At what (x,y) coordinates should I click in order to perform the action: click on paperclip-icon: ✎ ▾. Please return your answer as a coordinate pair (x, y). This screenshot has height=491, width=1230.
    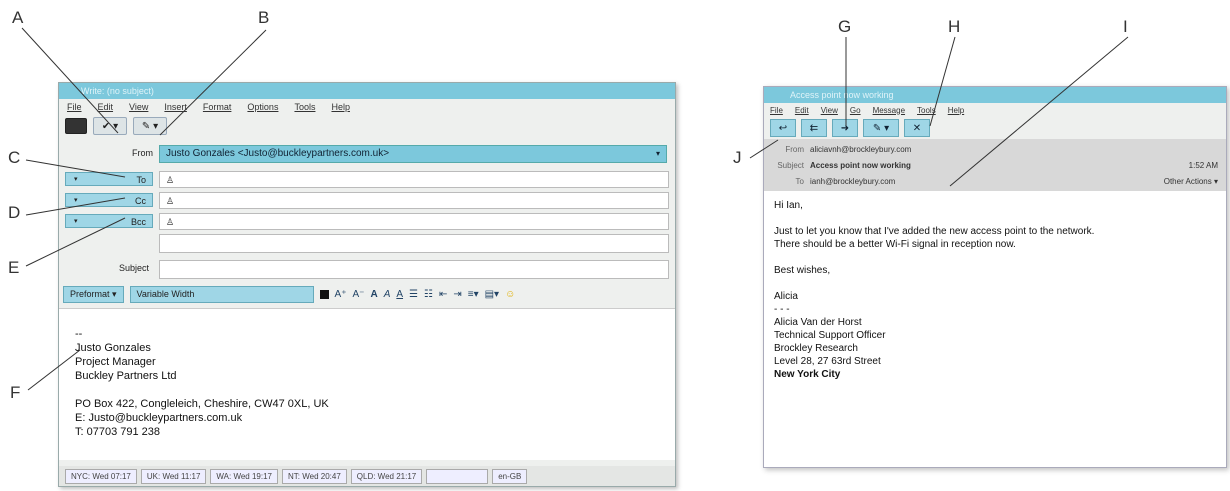
    Looking at the image, I should click on (150, 126).